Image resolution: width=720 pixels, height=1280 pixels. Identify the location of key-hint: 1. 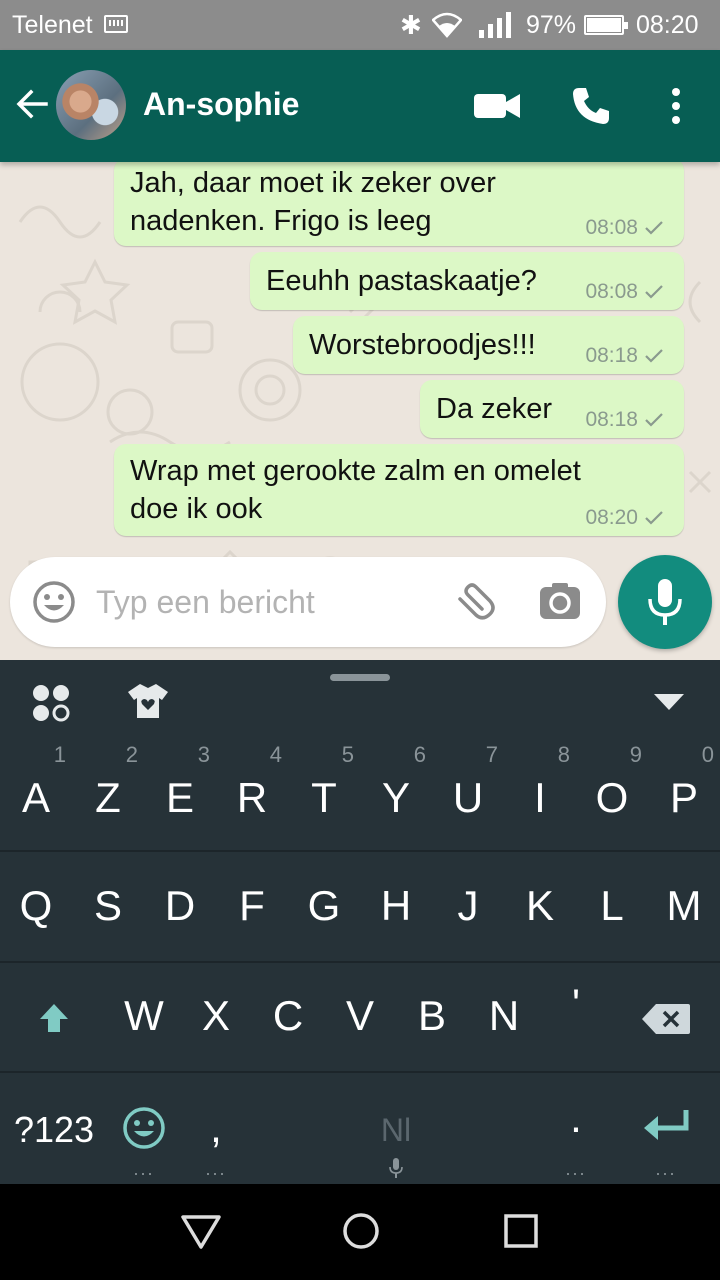
(59, 754).